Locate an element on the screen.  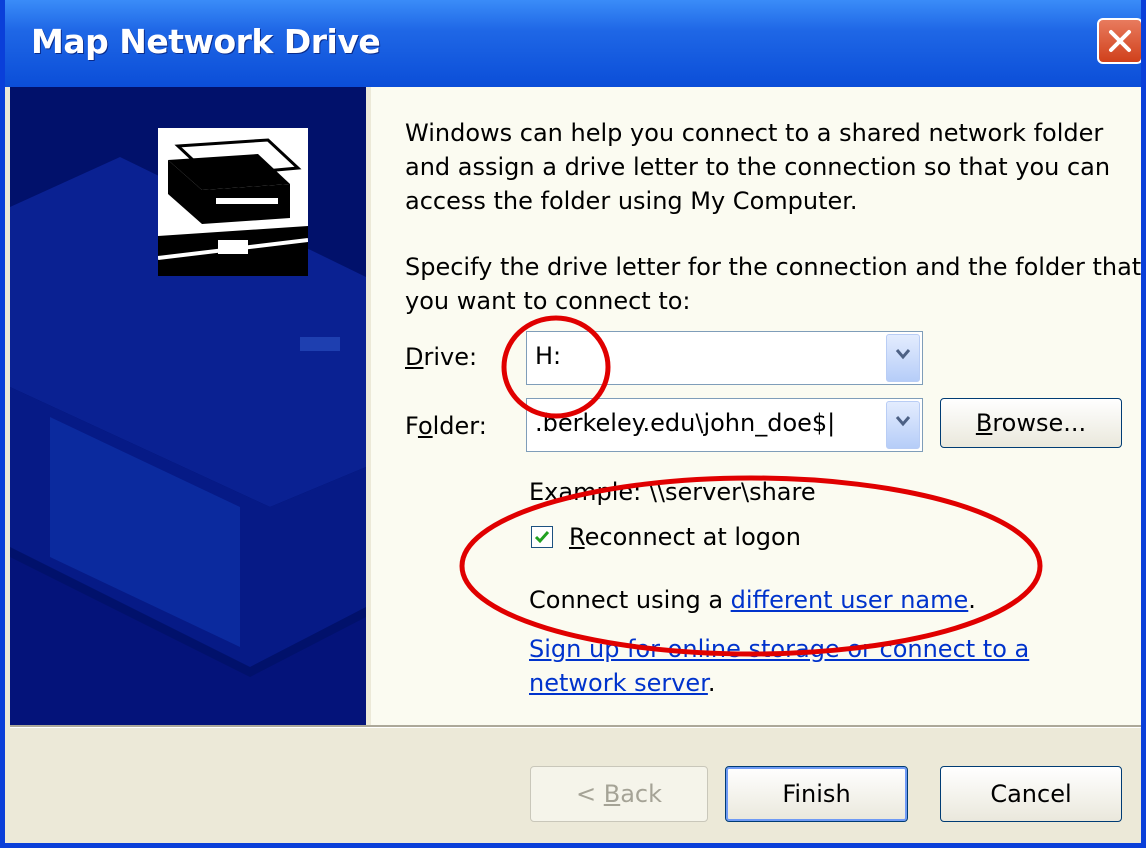
back-button: < Back is located at coordinates (619, 794).